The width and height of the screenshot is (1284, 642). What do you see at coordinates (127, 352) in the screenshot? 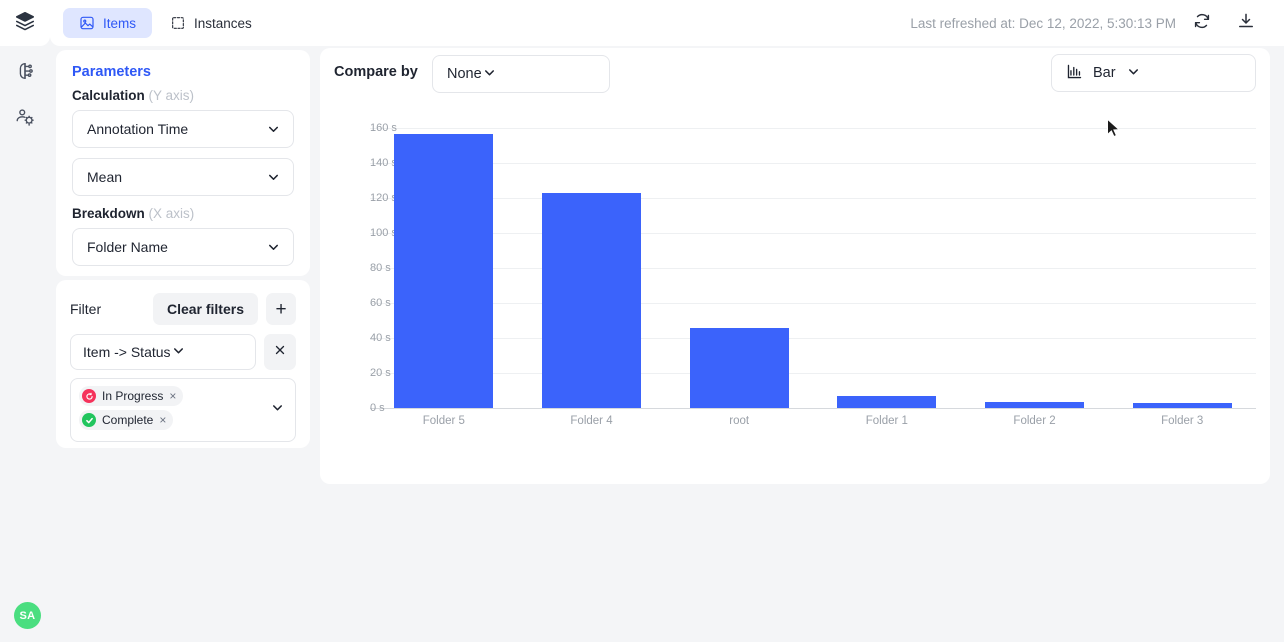
I see `filter-field-value: Item -> Status` at bounding box center [127, 352].